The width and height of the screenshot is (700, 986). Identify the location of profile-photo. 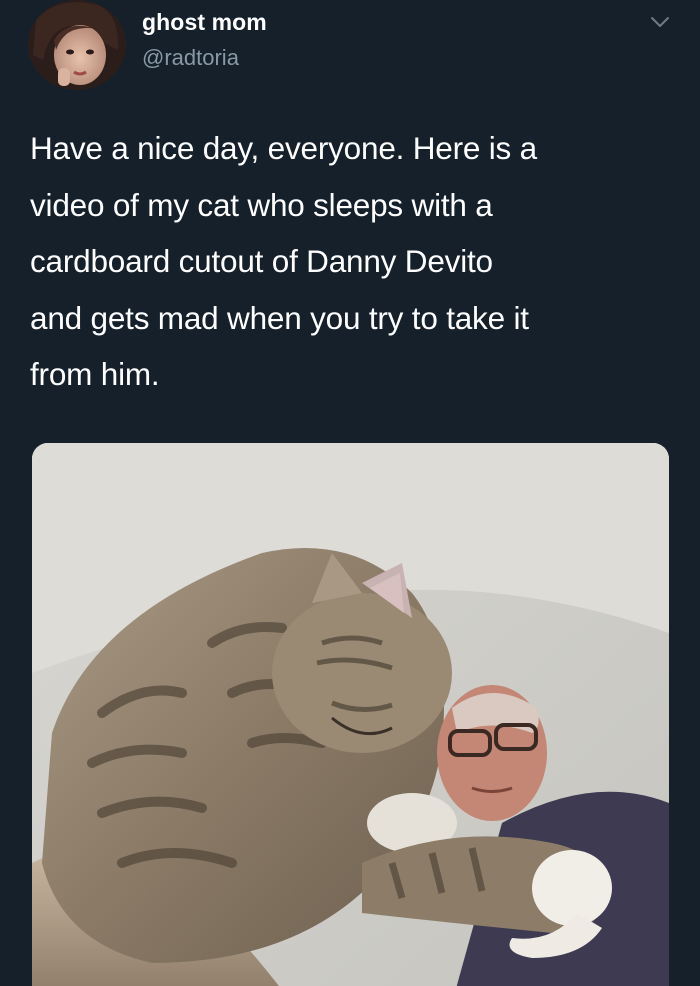
(77, 45).